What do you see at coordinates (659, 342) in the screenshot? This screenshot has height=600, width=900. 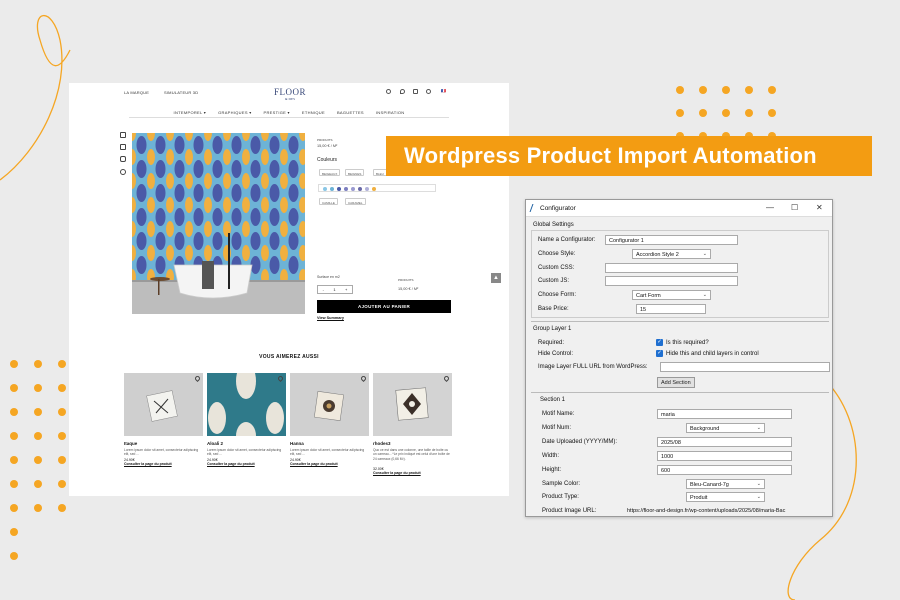 I see `required-checkbox: ✓` at bounding box center [659, 342].